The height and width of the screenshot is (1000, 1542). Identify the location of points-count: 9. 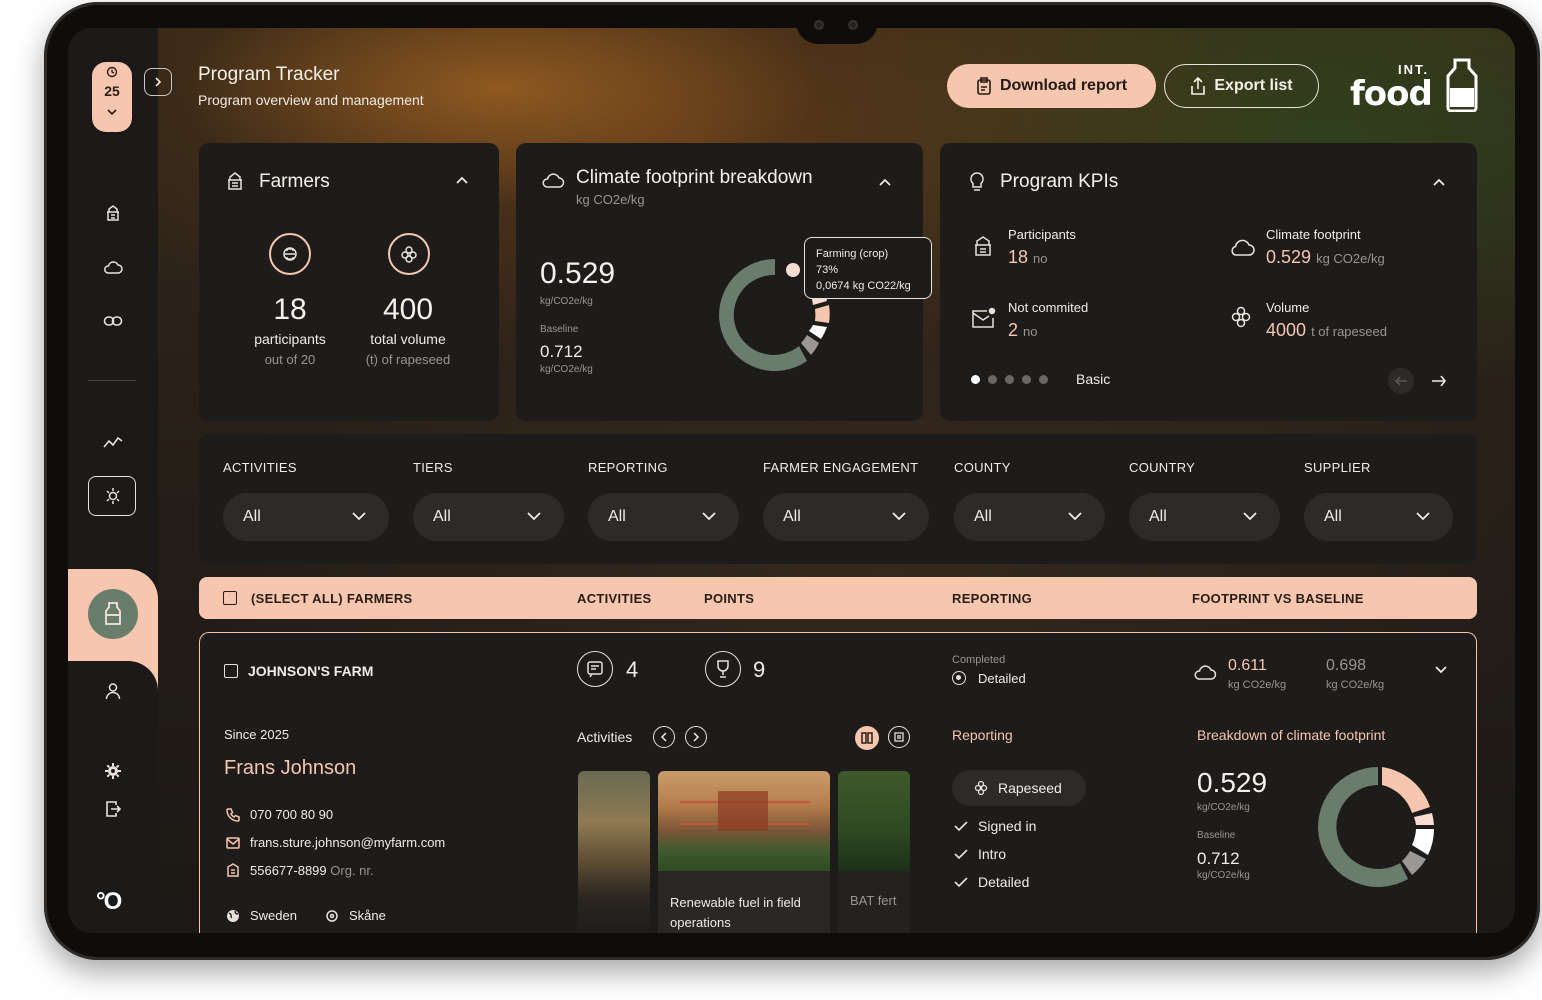
(759, 669).